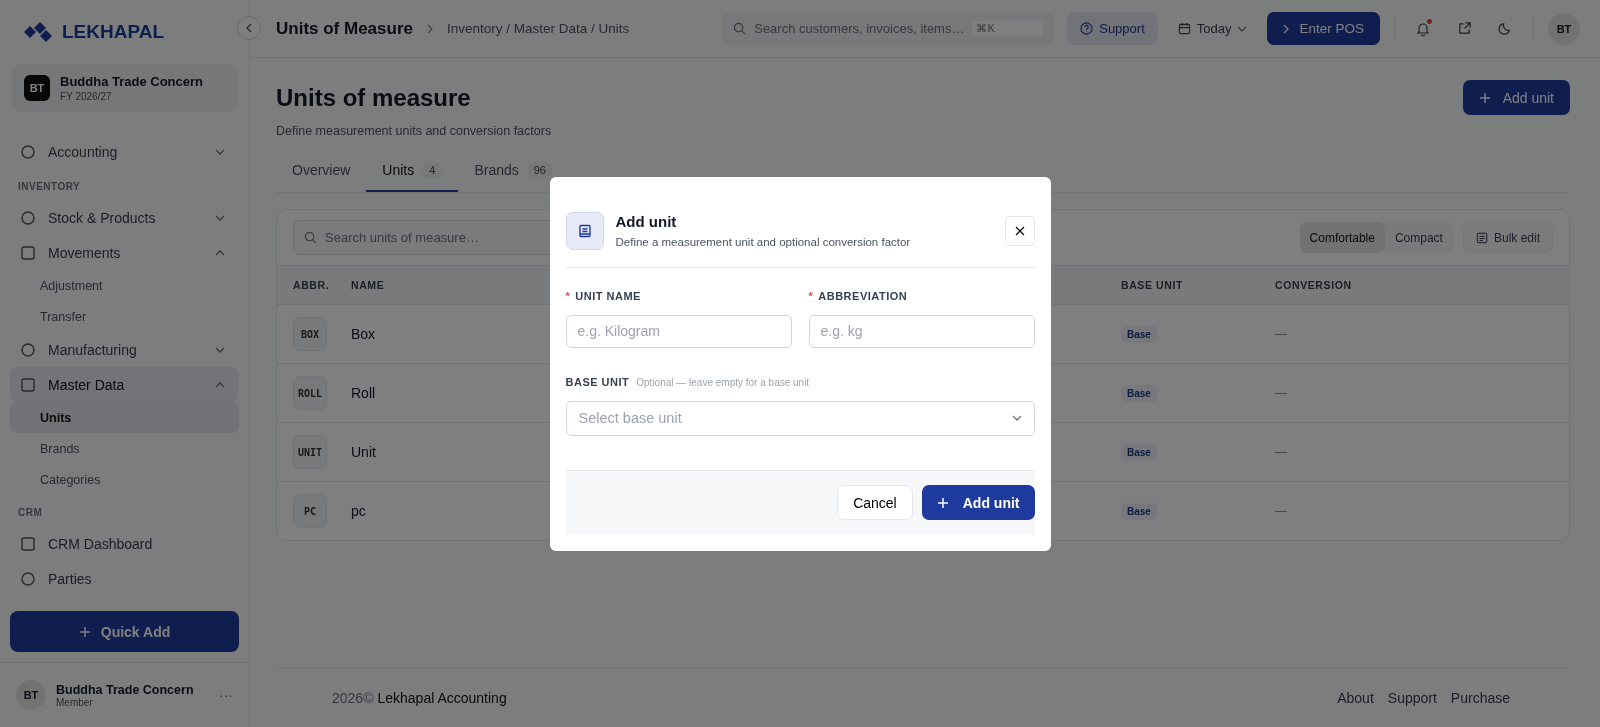 The width and height of the screenshot is (1600, 727). What do you see at coordinates (124, 88) in the screenshot?
I see `company-switcher: BT Buddha Trade Concern FY 2026/27` at bounding box center [124, 88].